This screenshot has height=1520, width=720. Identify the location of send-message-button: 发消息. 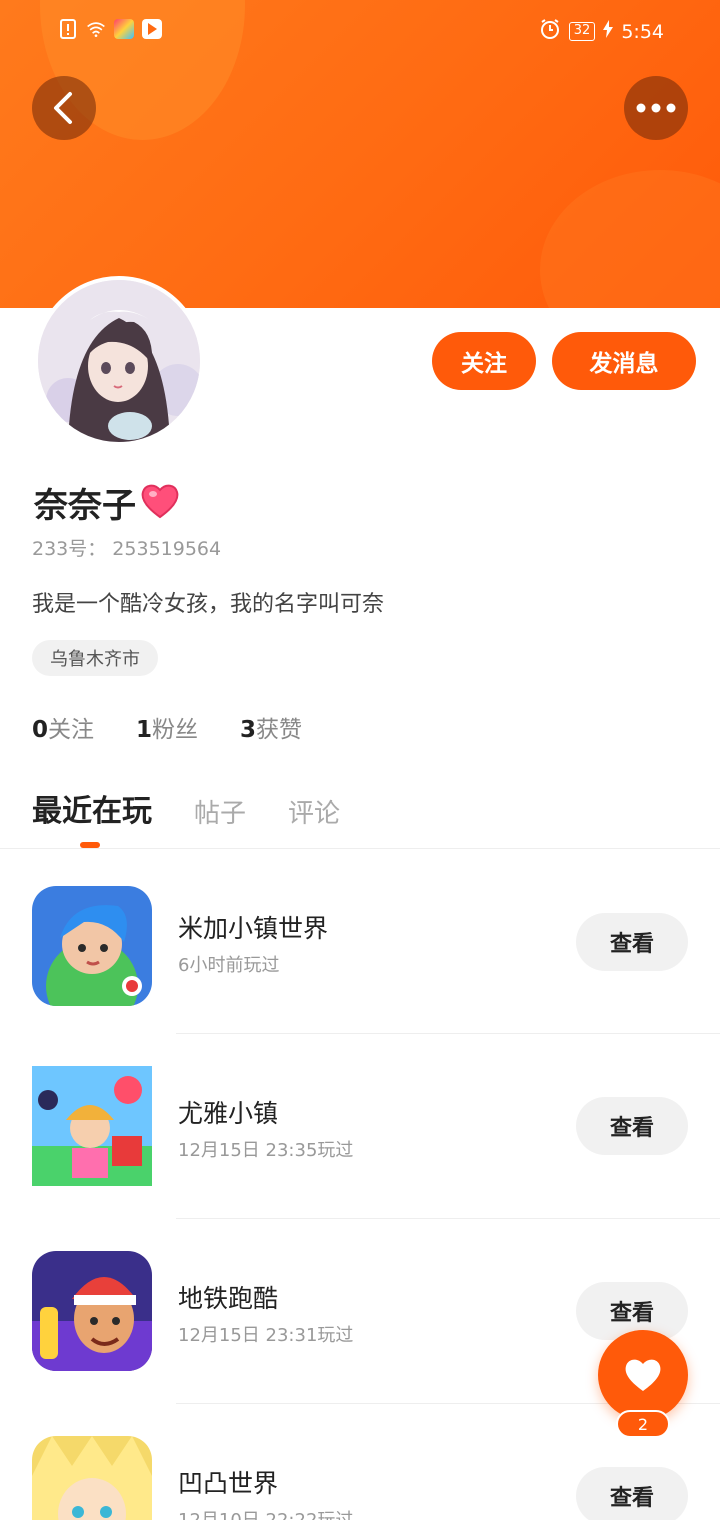
(624, 361).